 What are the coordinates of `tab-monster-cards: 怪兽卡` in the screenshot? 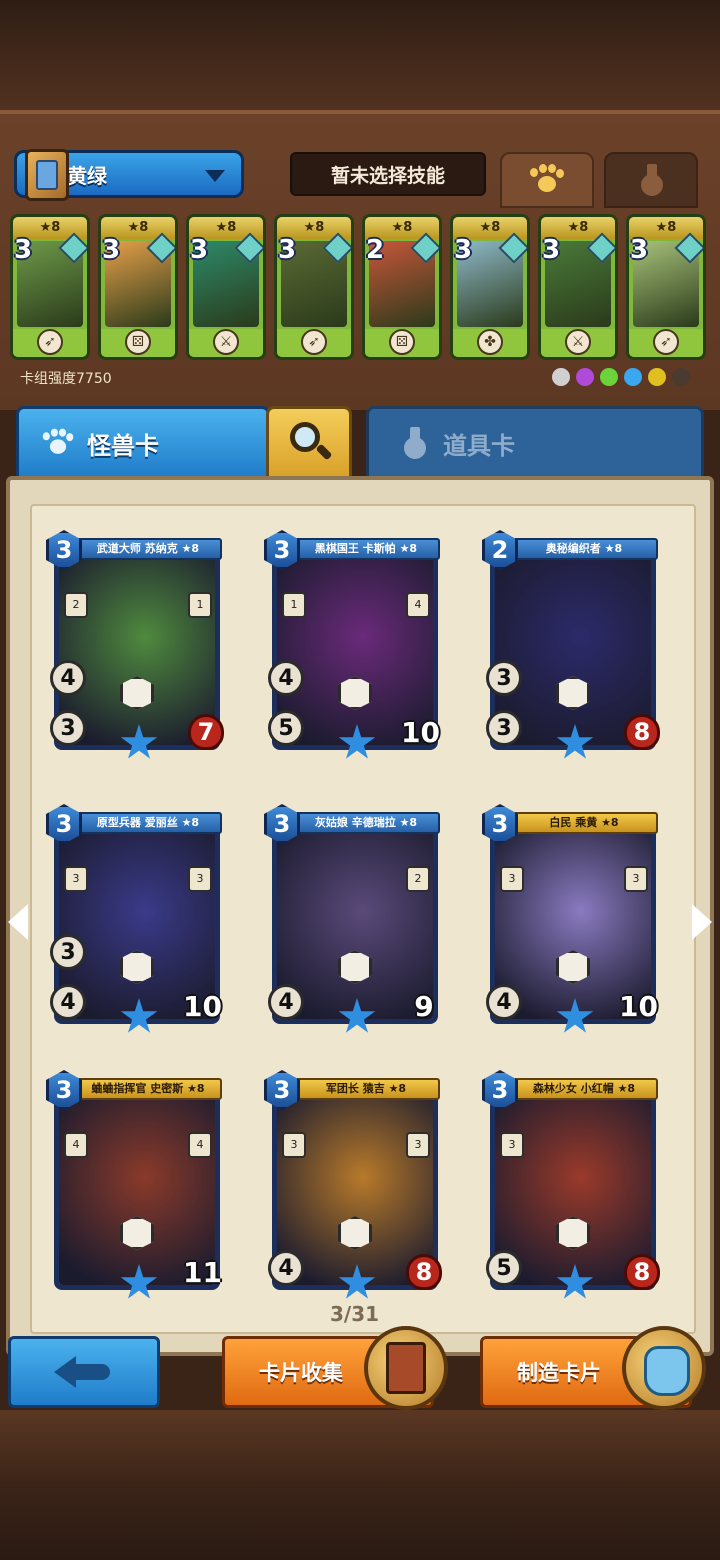 It's located at (143, 443).